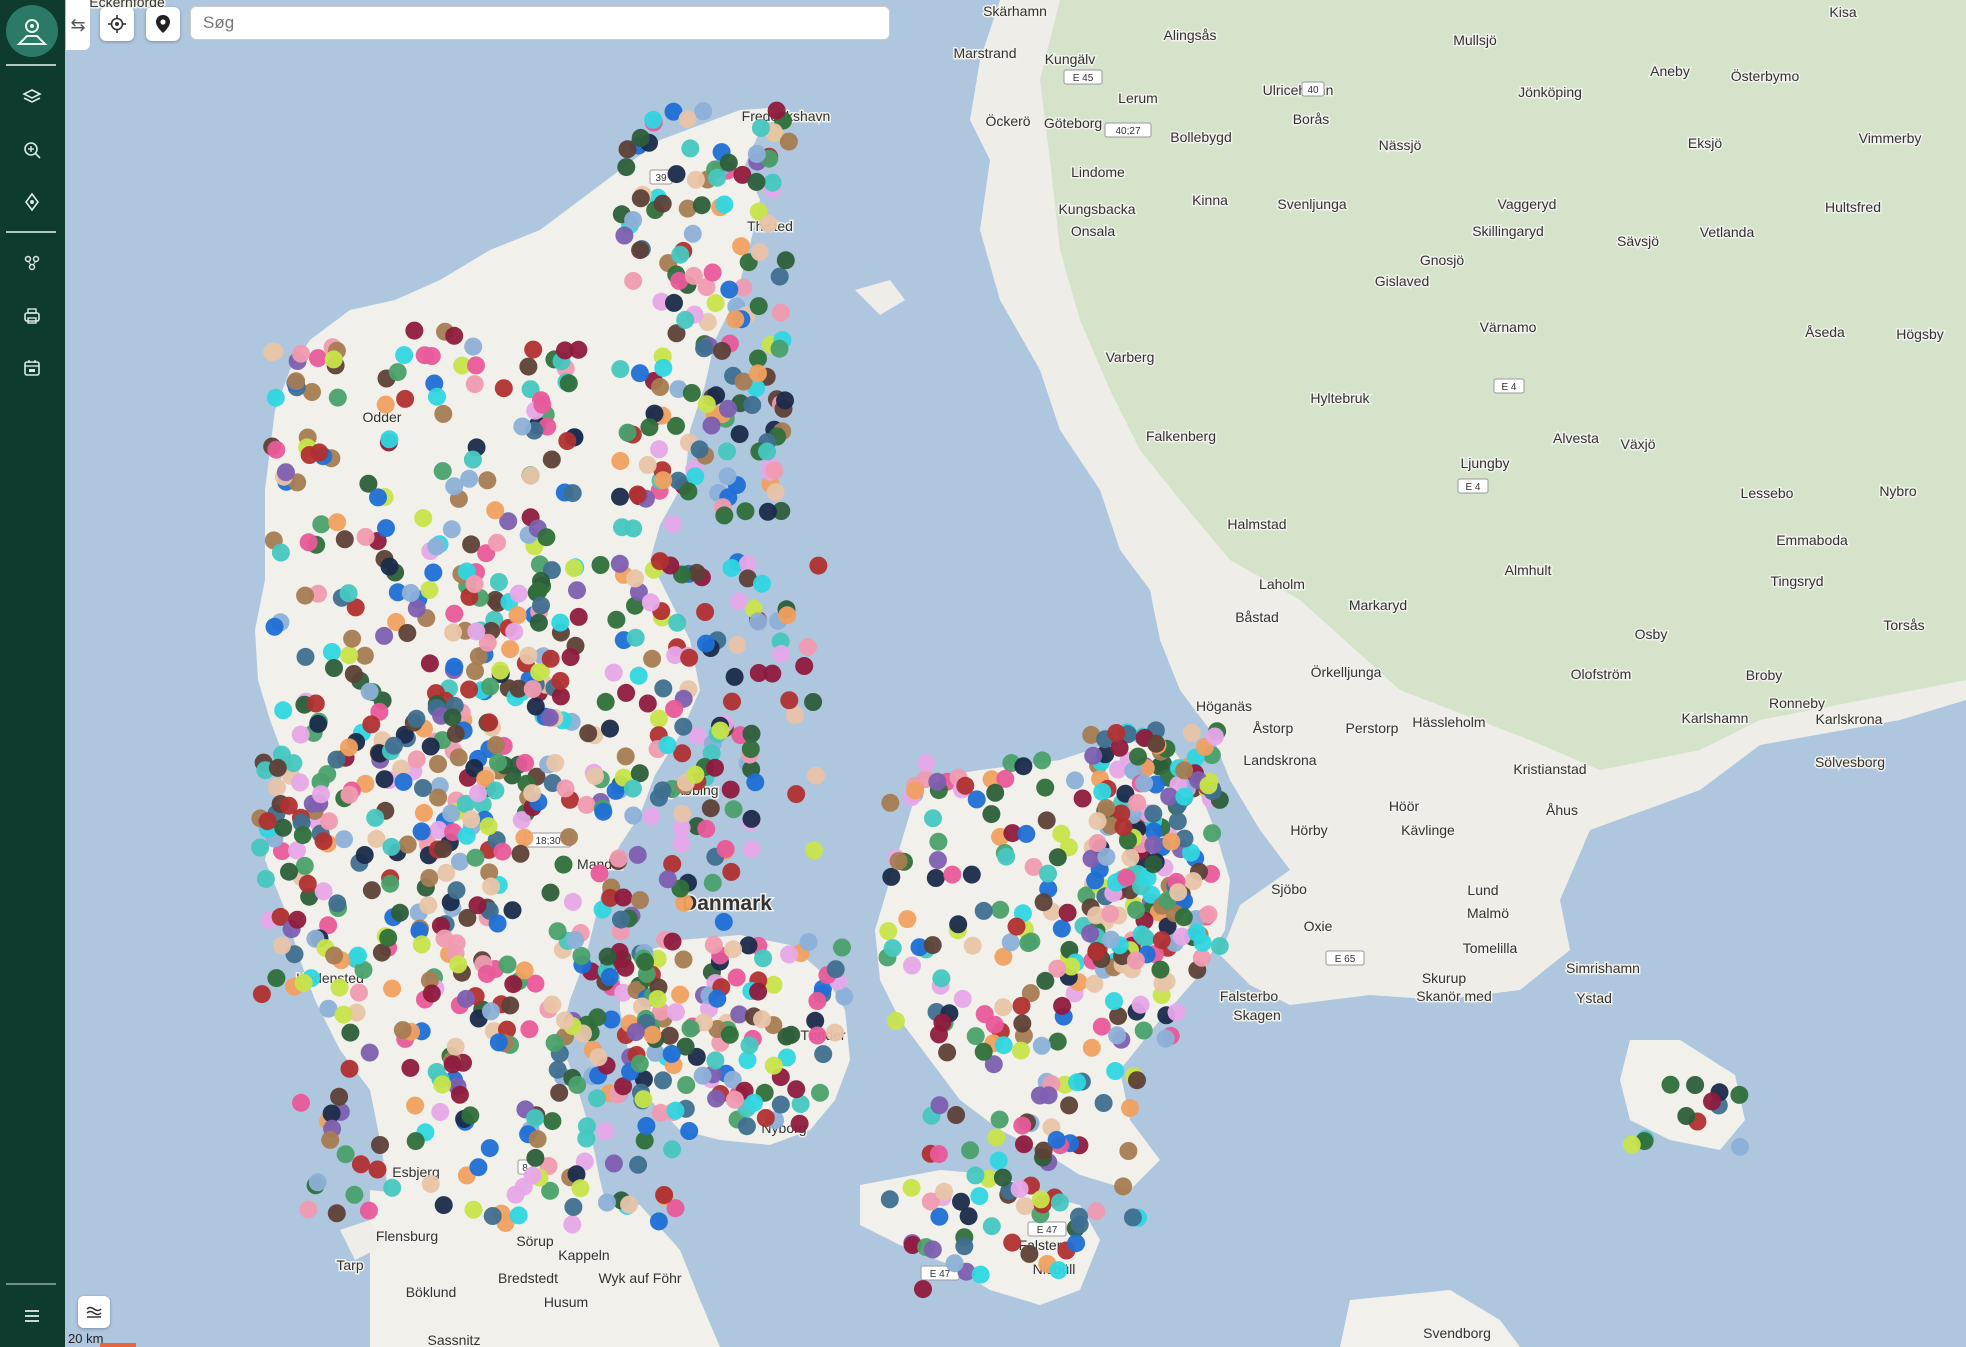  What do you see at coordinates (78, 25) in the screenshot?
I see `swap-arrows-icon: ⇆` at bounding box center [78, 25].